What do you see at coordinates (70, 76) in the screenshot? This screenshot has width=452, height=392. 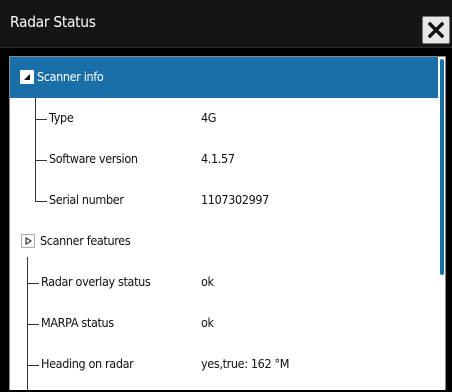 I see `tree-item-label: Scanner info` at bounding box center [70, 76].